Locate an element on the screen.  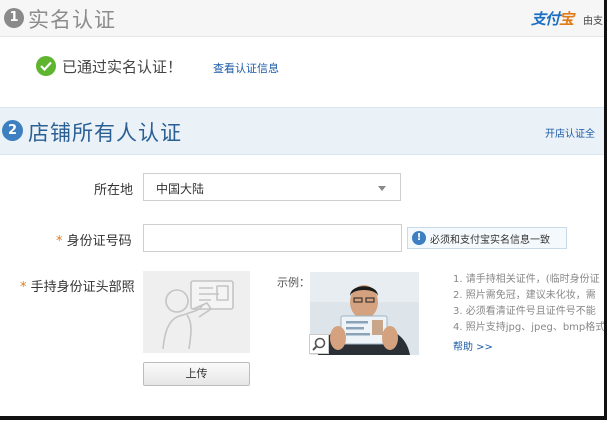
section1-title: 实名认证 is located at coordinates (72, 20).